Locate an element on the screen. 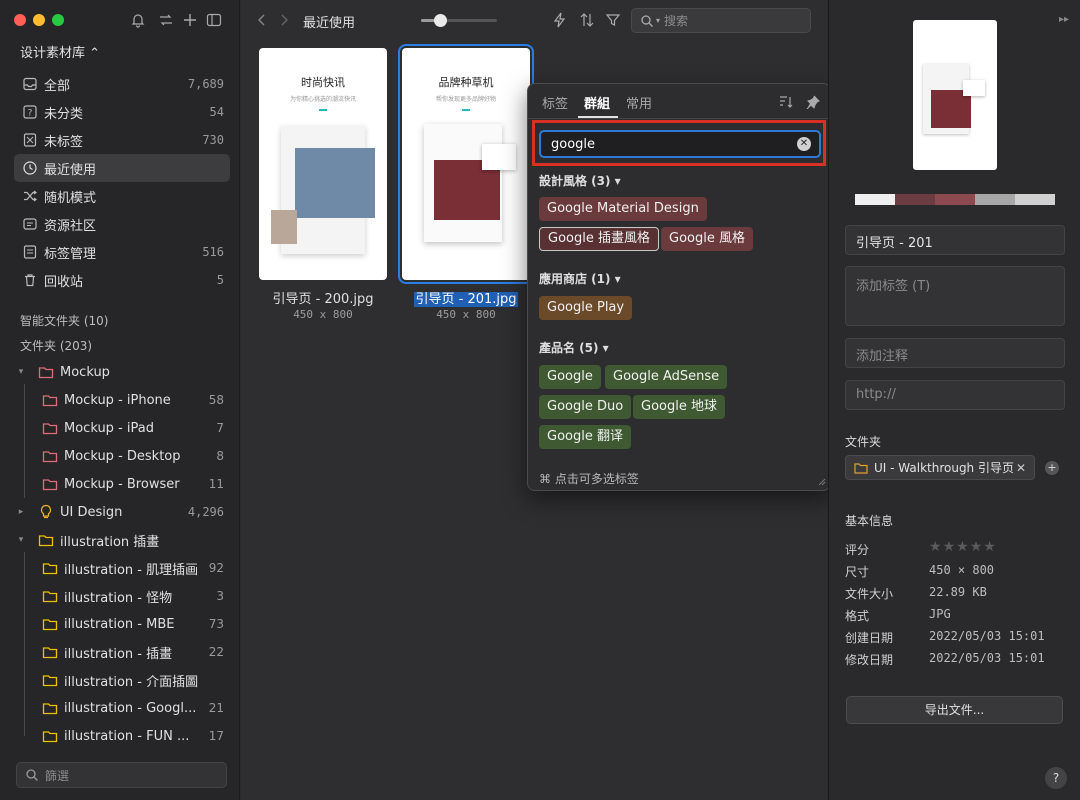 The image size is (1080, 800). clear-icon: ✕ is located at coordinates (804, 144).